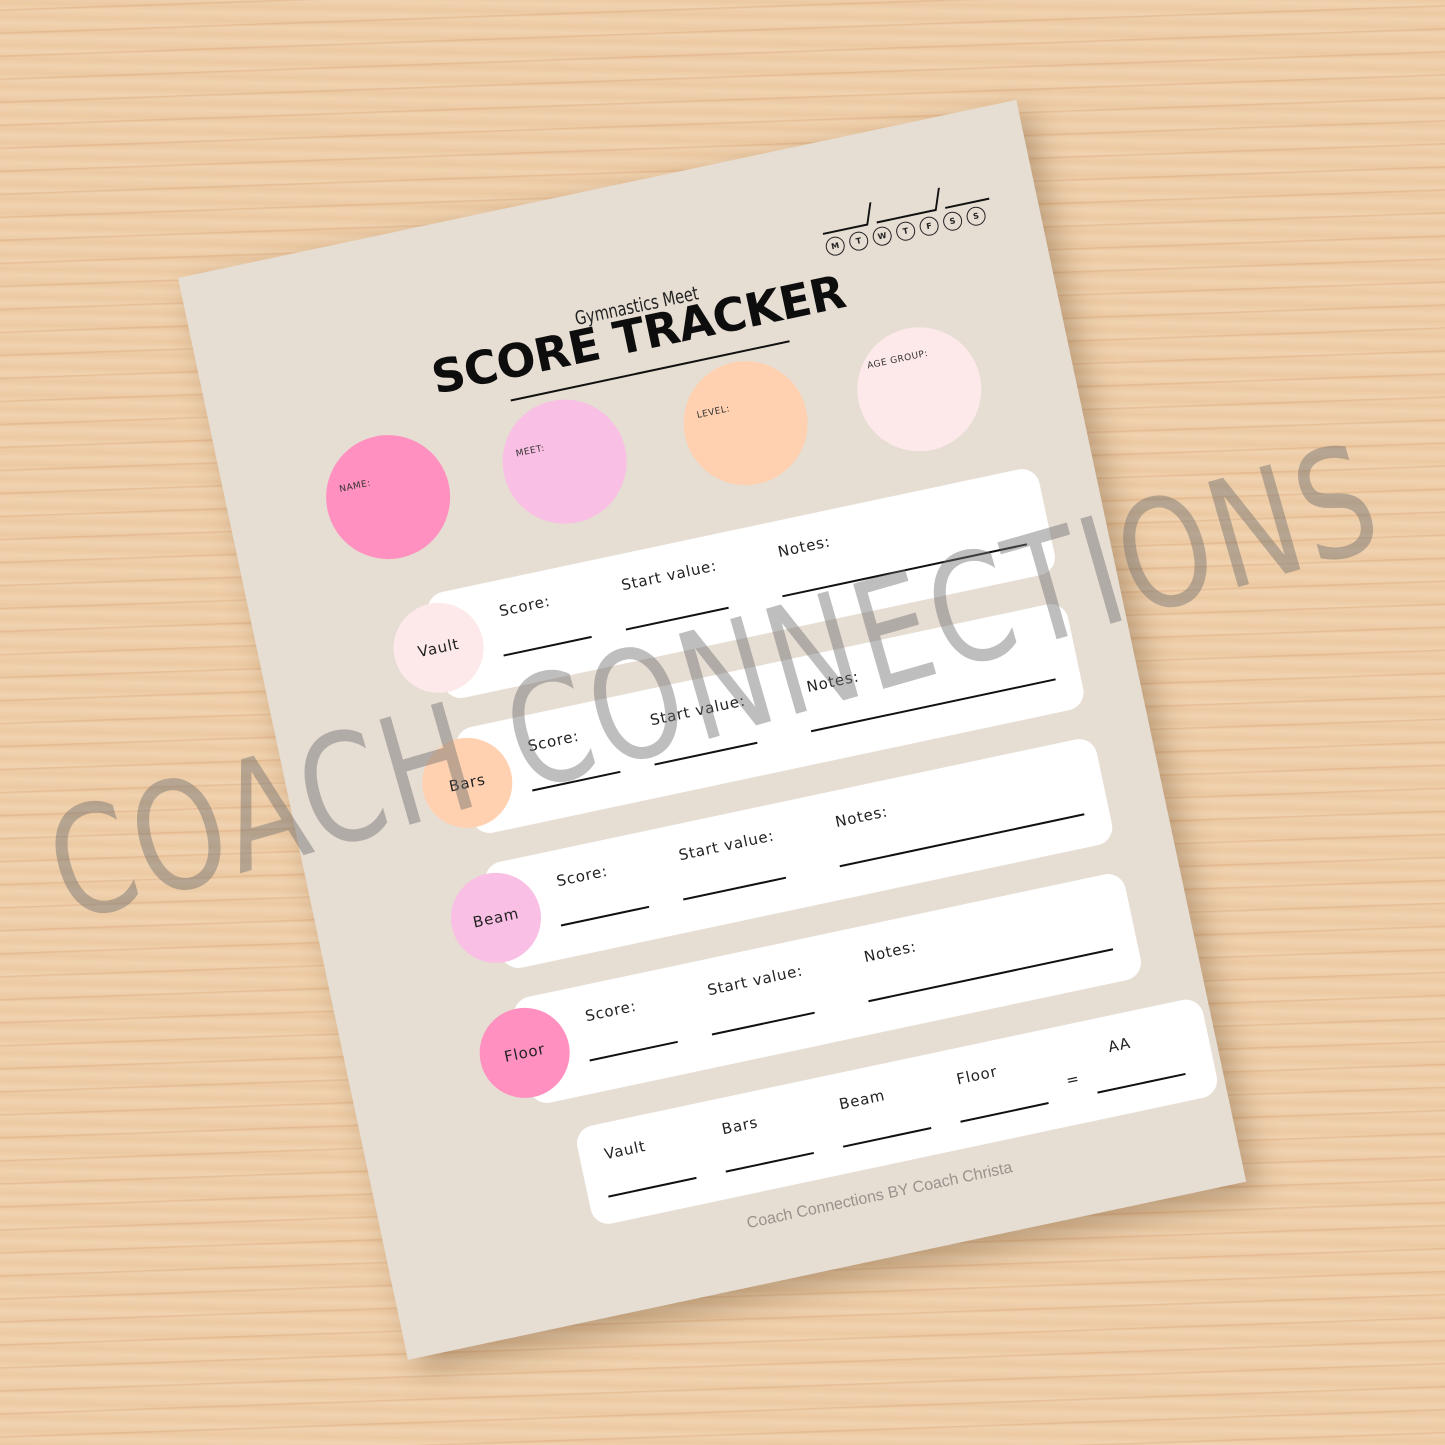 This screenshot has height=1445, width=1445. Describe the element at coordinates (1141, 1083) in the screenshot. I see `all-around-line` at that location.